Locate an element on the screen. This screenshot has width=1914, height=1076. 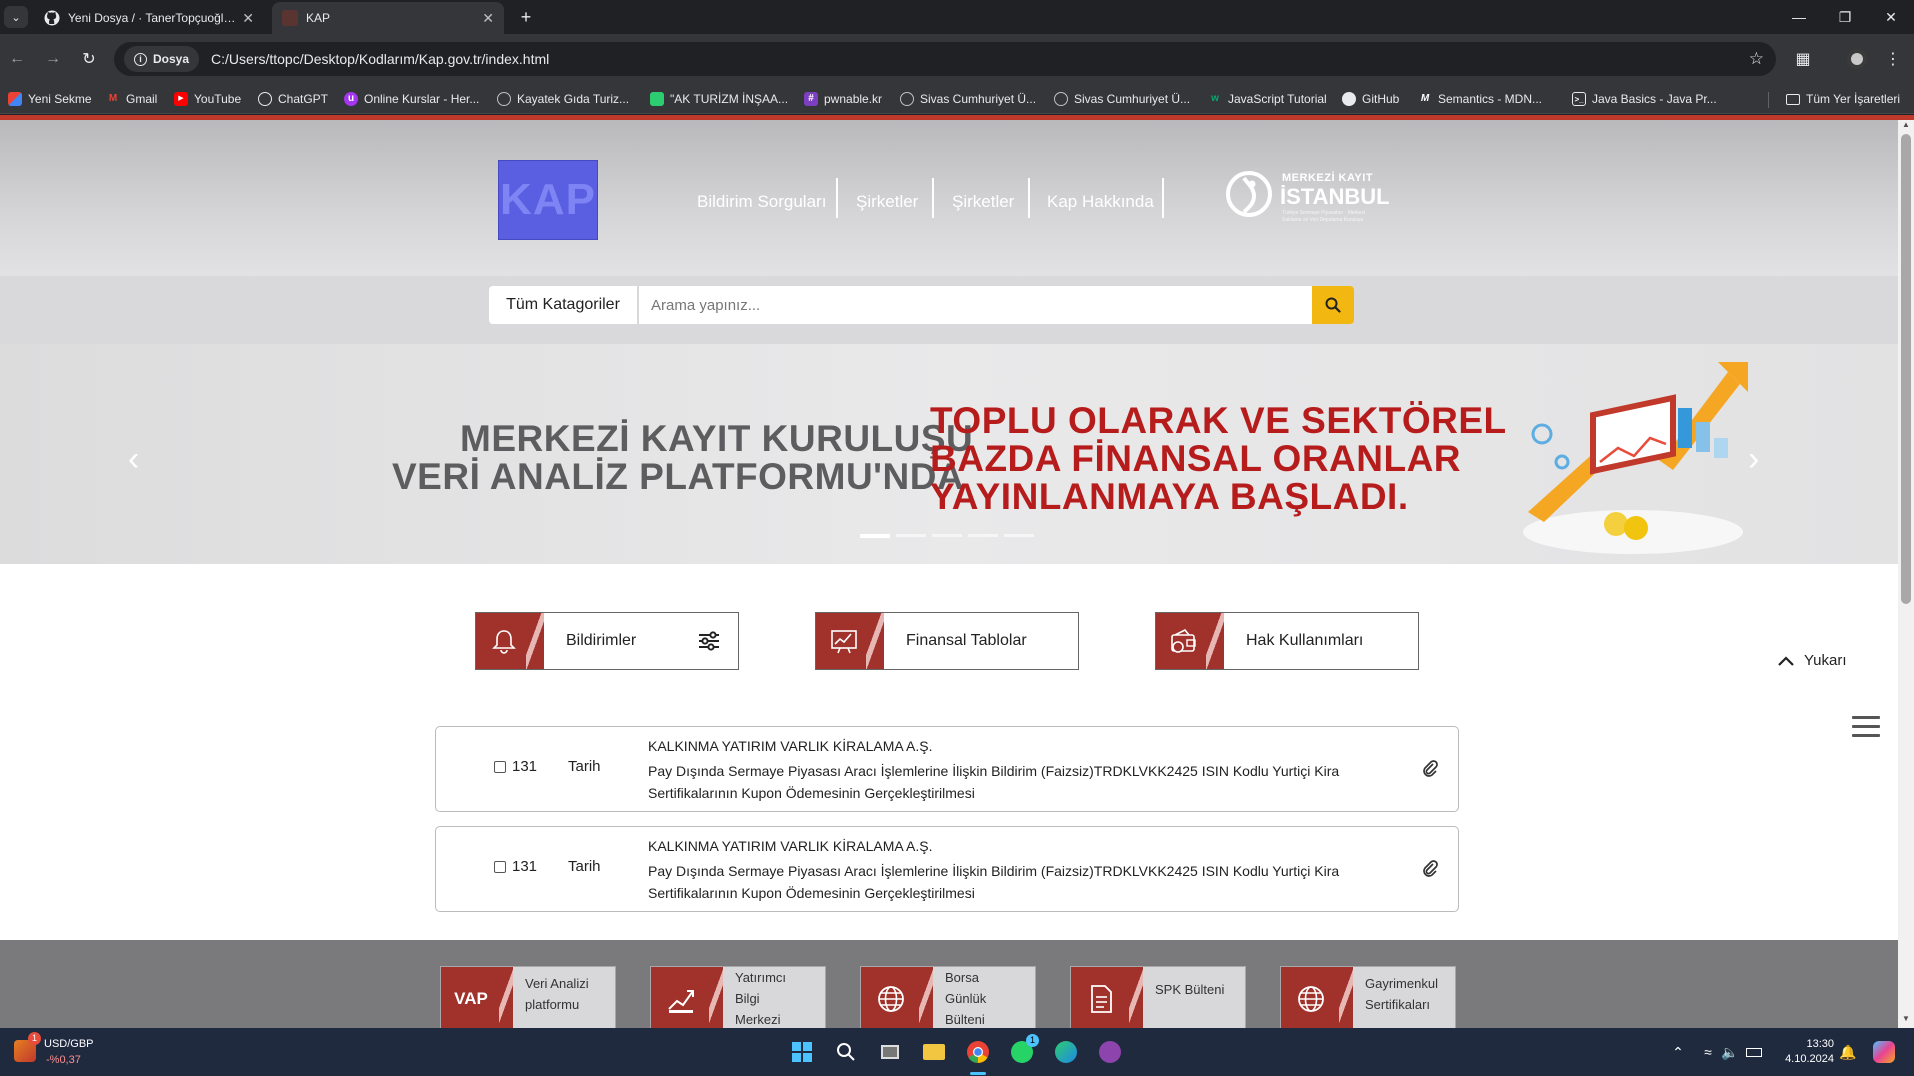
kap-logo: KAP is located at coordinates (548, 200).